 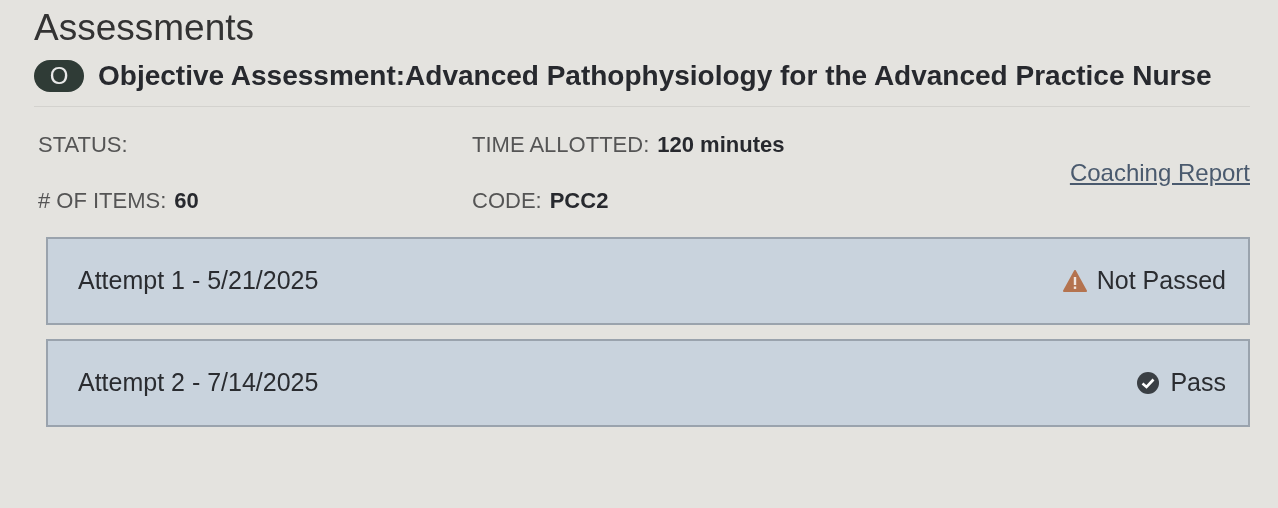 I want to click on coaching-report-link: Coaching Report, so click(x=1159, y=172).